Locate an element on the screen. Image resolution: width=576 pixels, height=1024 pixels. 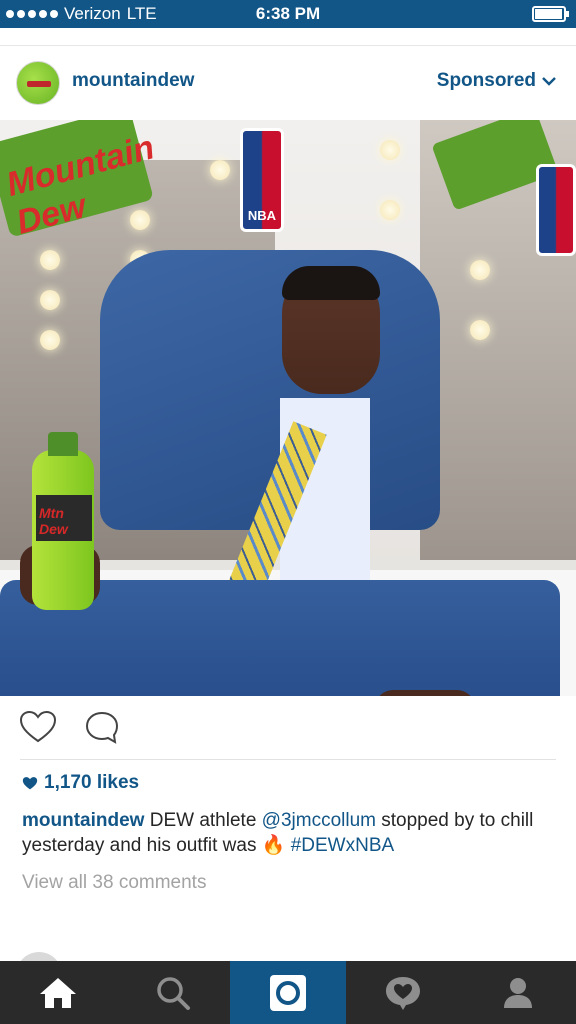
fire-emoji: 🔥 is located at coordinates (273, 845).